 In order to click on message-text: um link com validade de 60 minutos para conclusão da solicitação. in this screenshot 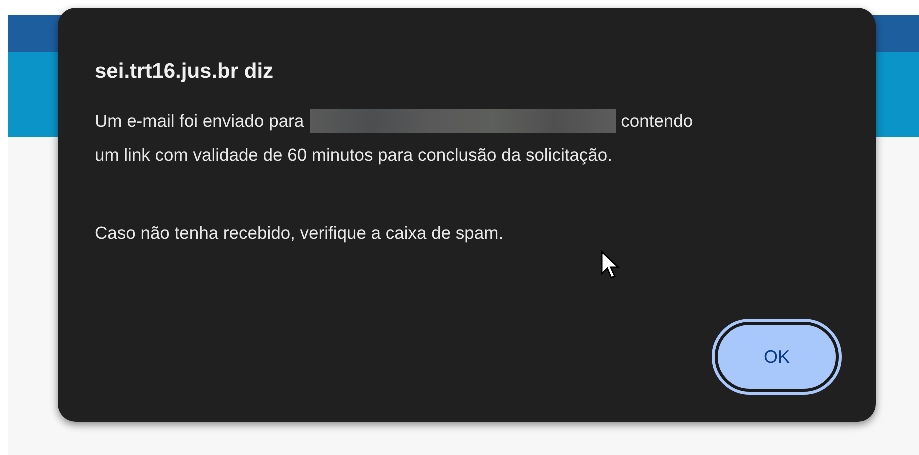, I will do `click(354, 155)`.